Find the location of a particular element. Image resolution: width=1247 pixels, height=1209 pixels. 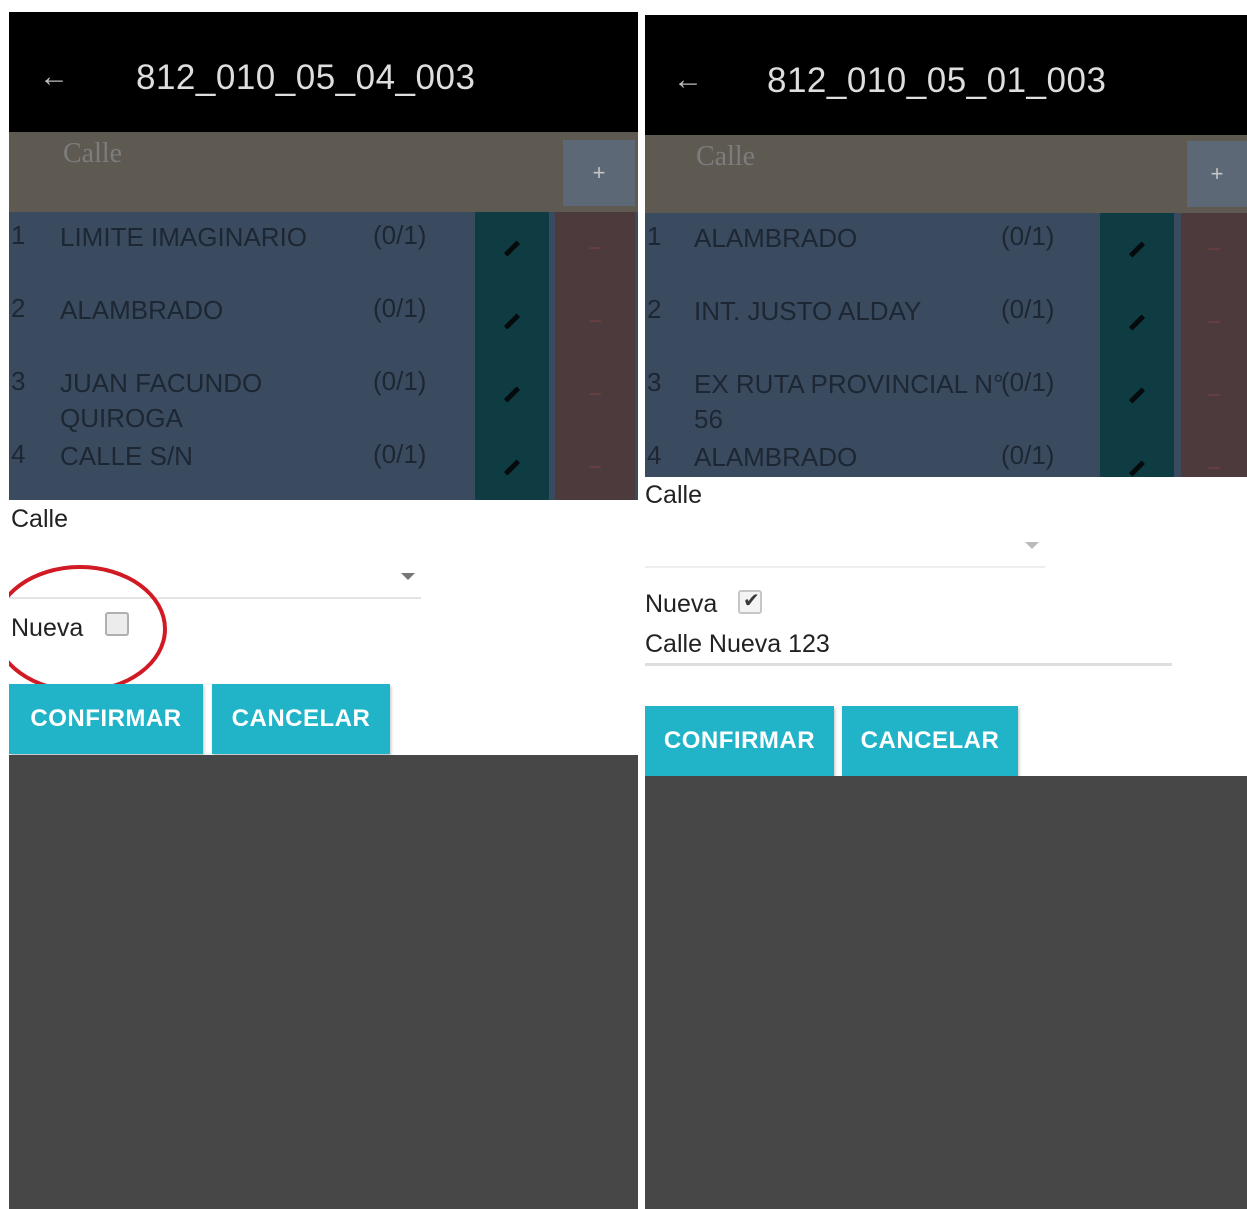

list-item: 4 CALLE S/N (0/1) − is located at coordinates (323, 465).